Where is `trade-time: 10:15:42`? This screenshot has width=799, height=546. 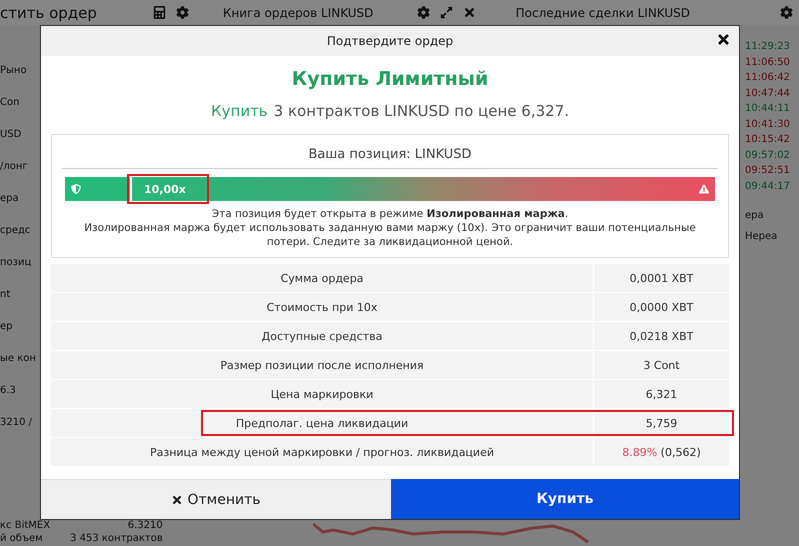 trade-time: 10:15:42 is located at coordinates (768, 140).